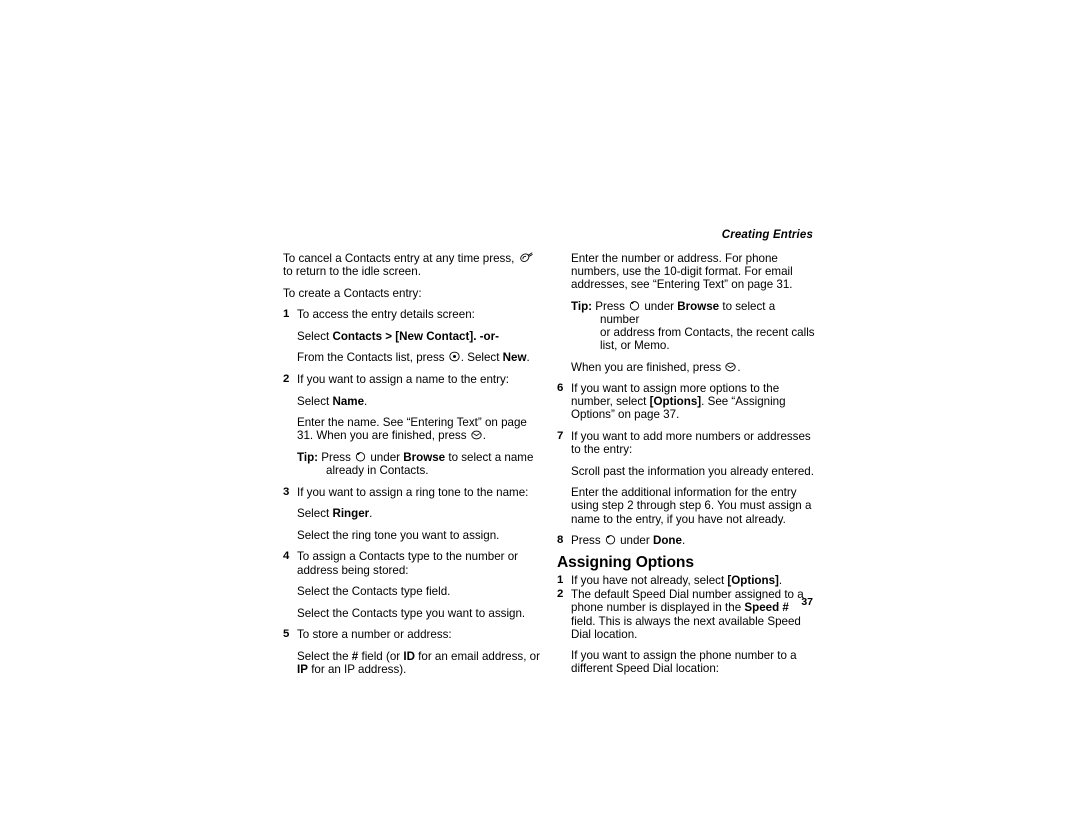 The width and height of the screenshot is (1080, 834). I want to click on intro-cancel-text-b: to return to the idle screen., so click(352, 272).